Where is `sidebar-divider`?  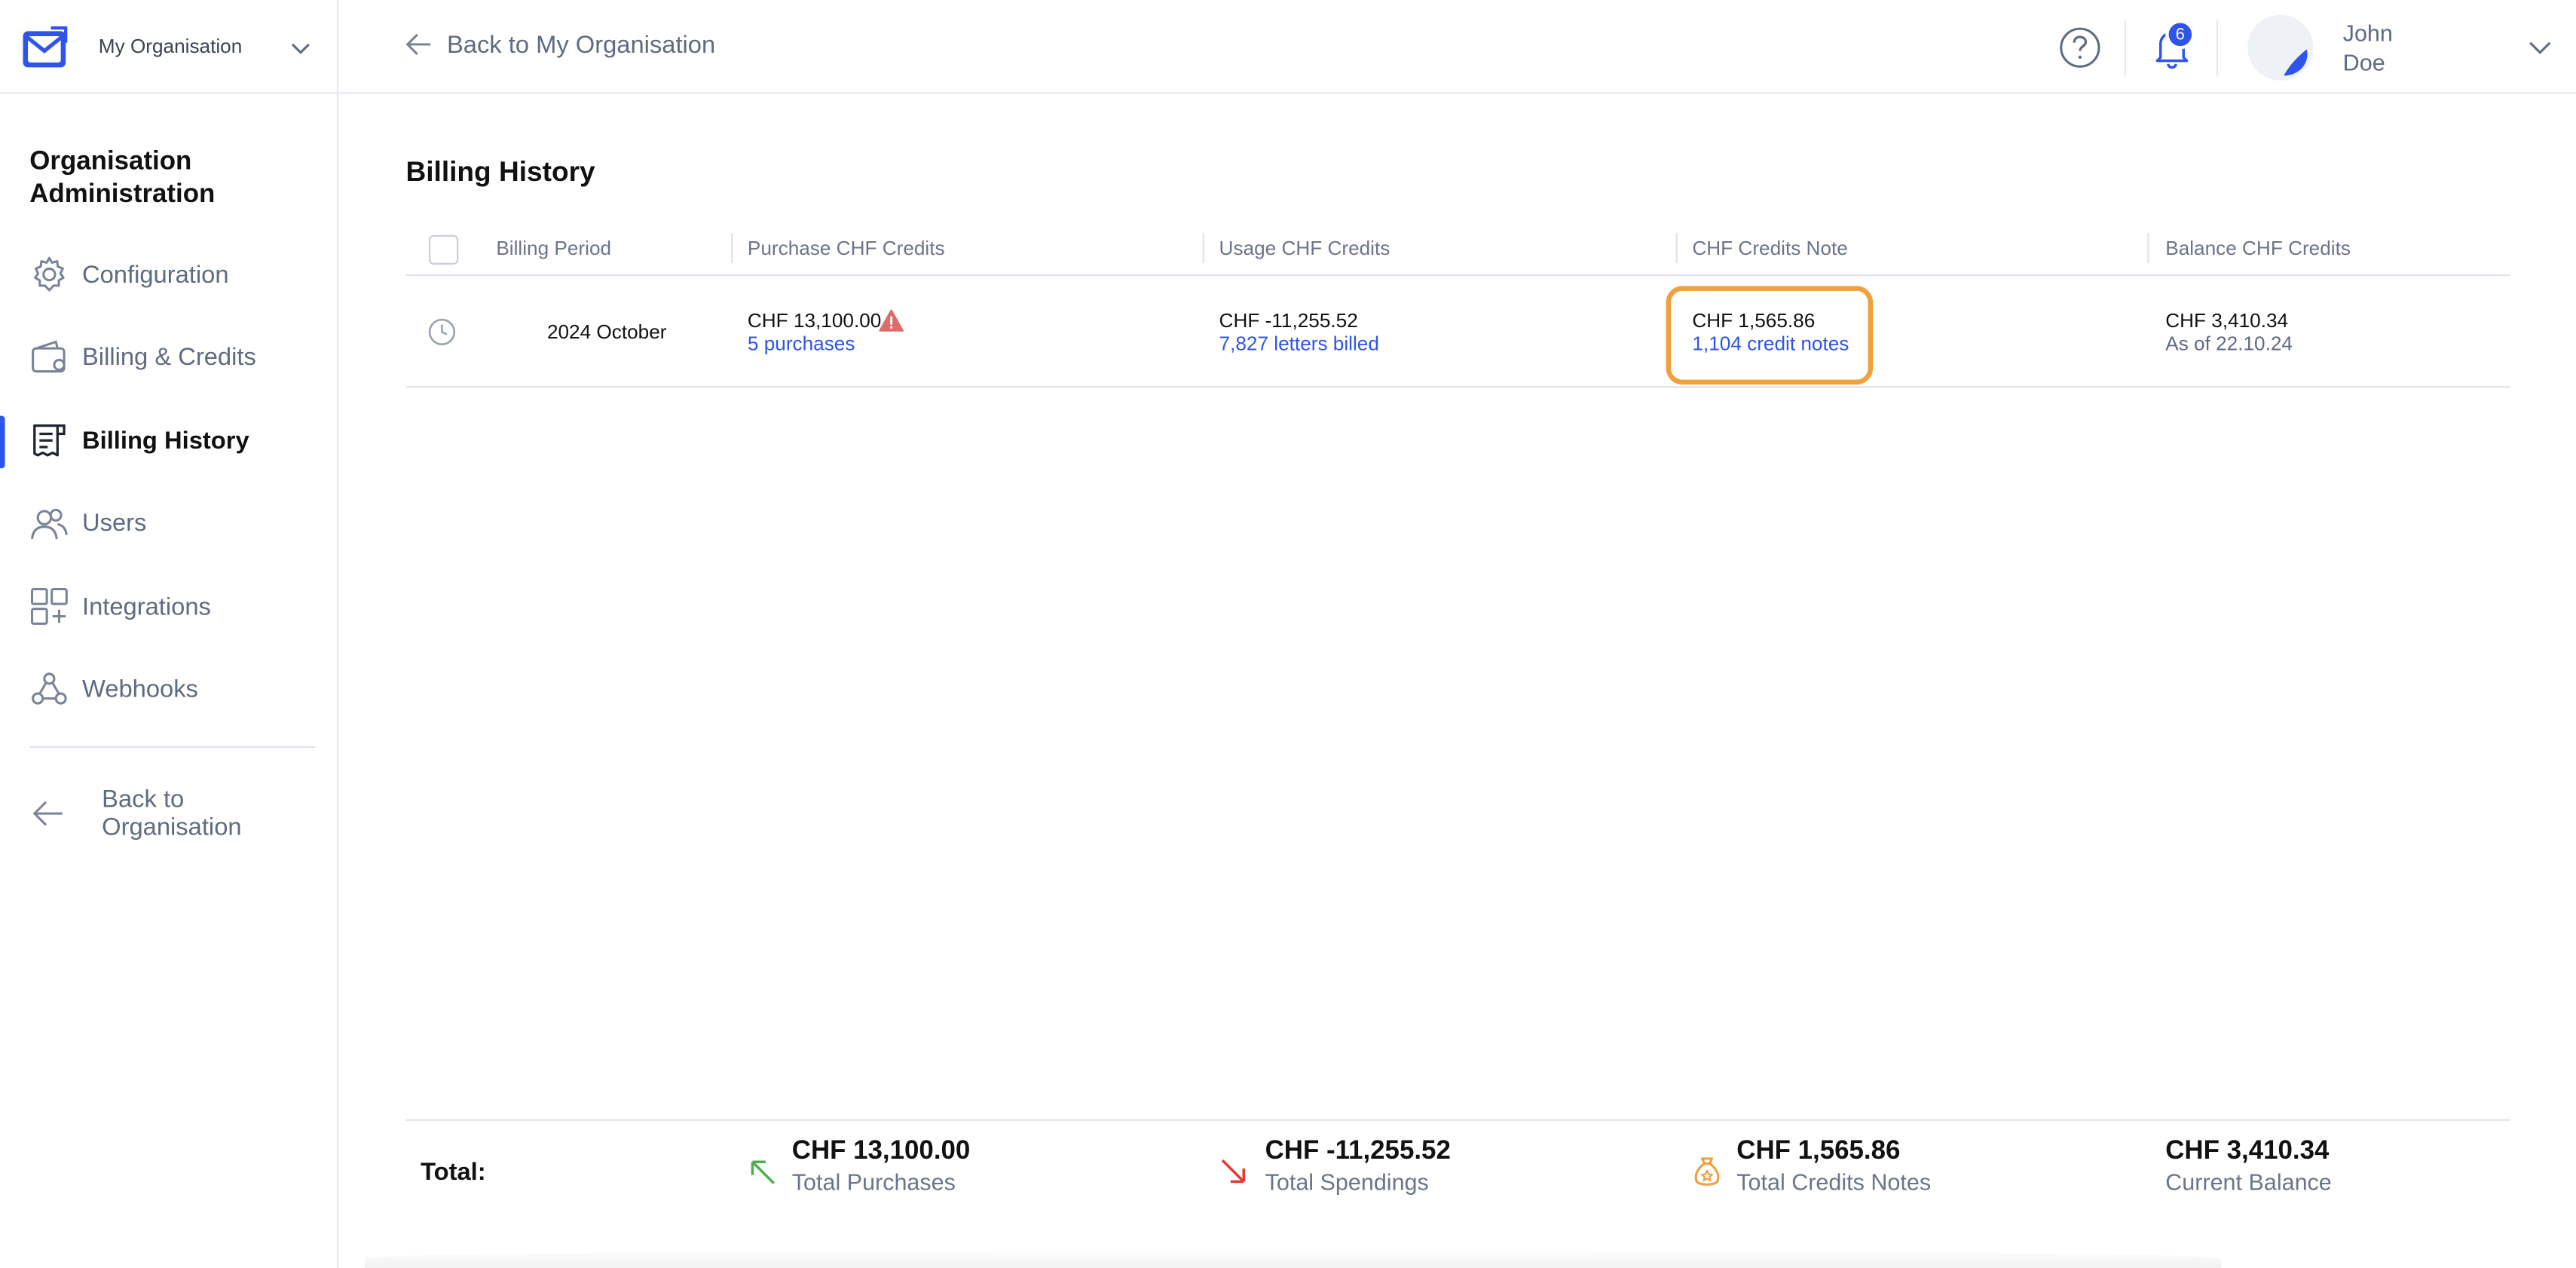 sidebar-divider is located at coordinates (172, 747).